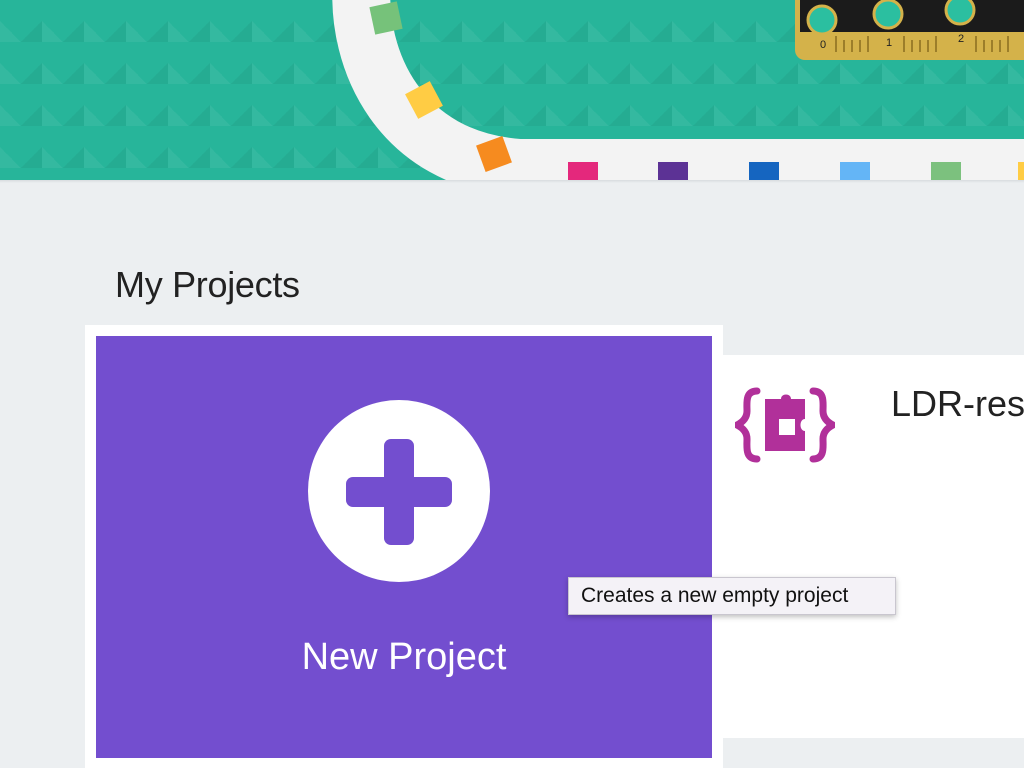 This screenshot has width=1024, height=768. Describe the element at coordinates (961, 39) in the screenshot. I see `ruler-tick-label: 2` at that location.